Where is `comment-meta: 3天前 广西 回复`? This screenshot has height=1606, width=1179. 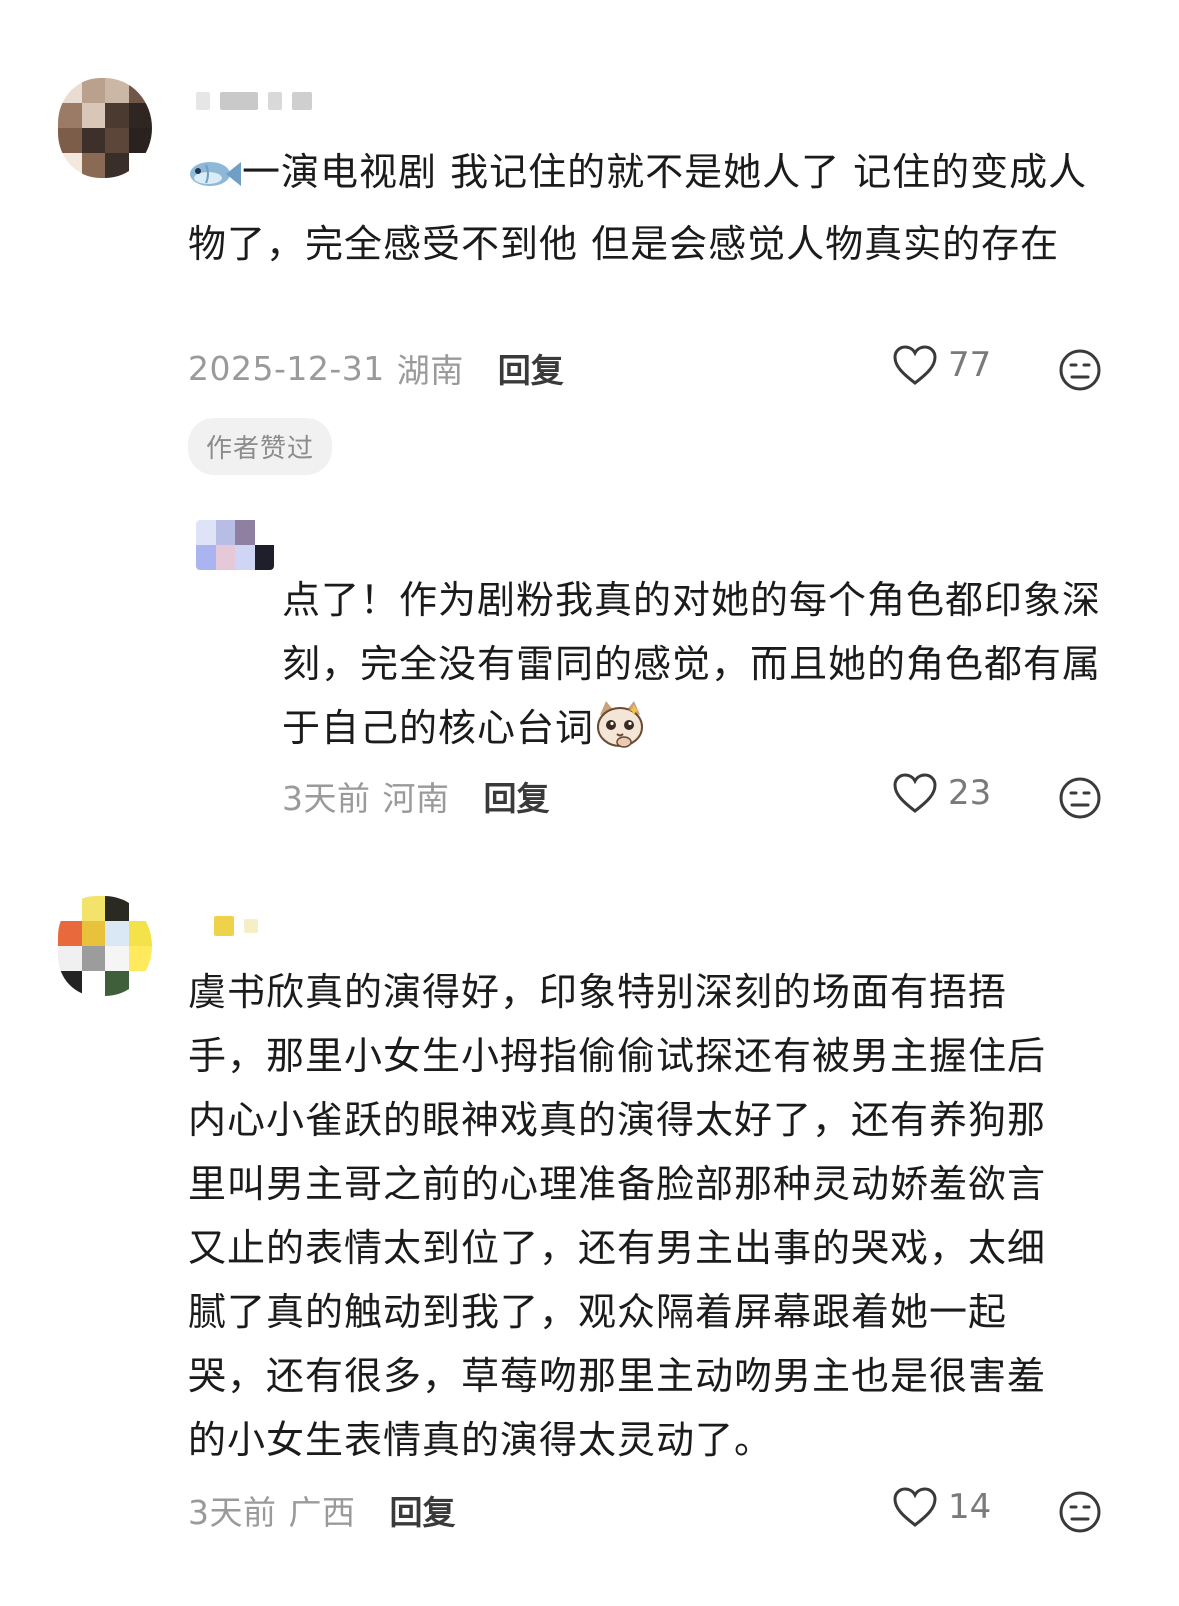
comment-meta: 3天前 广西 回复 is located at coordinates (322, 1510).